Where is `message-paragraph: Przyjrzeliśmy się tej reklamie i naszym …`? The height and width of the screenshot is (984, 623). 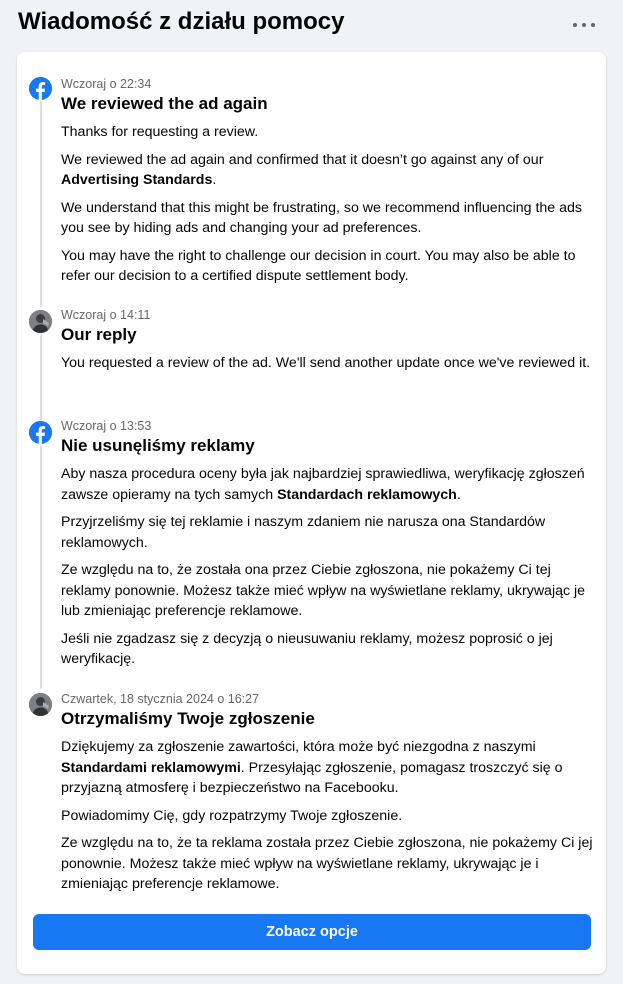 message-paragraph: Przyjrzeliśmy się tej reklamie i naszym … is located at coordinates (303, 532).